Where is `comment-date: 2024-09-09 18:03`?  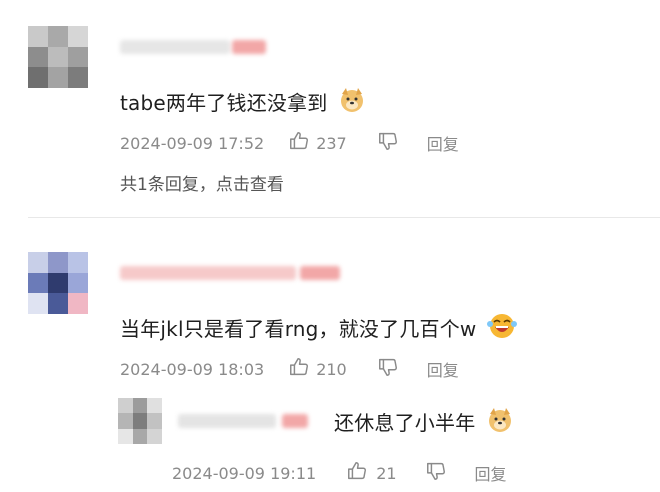
comment-date: 2024-09-09 18:03 is located at coordinates (192, 369).